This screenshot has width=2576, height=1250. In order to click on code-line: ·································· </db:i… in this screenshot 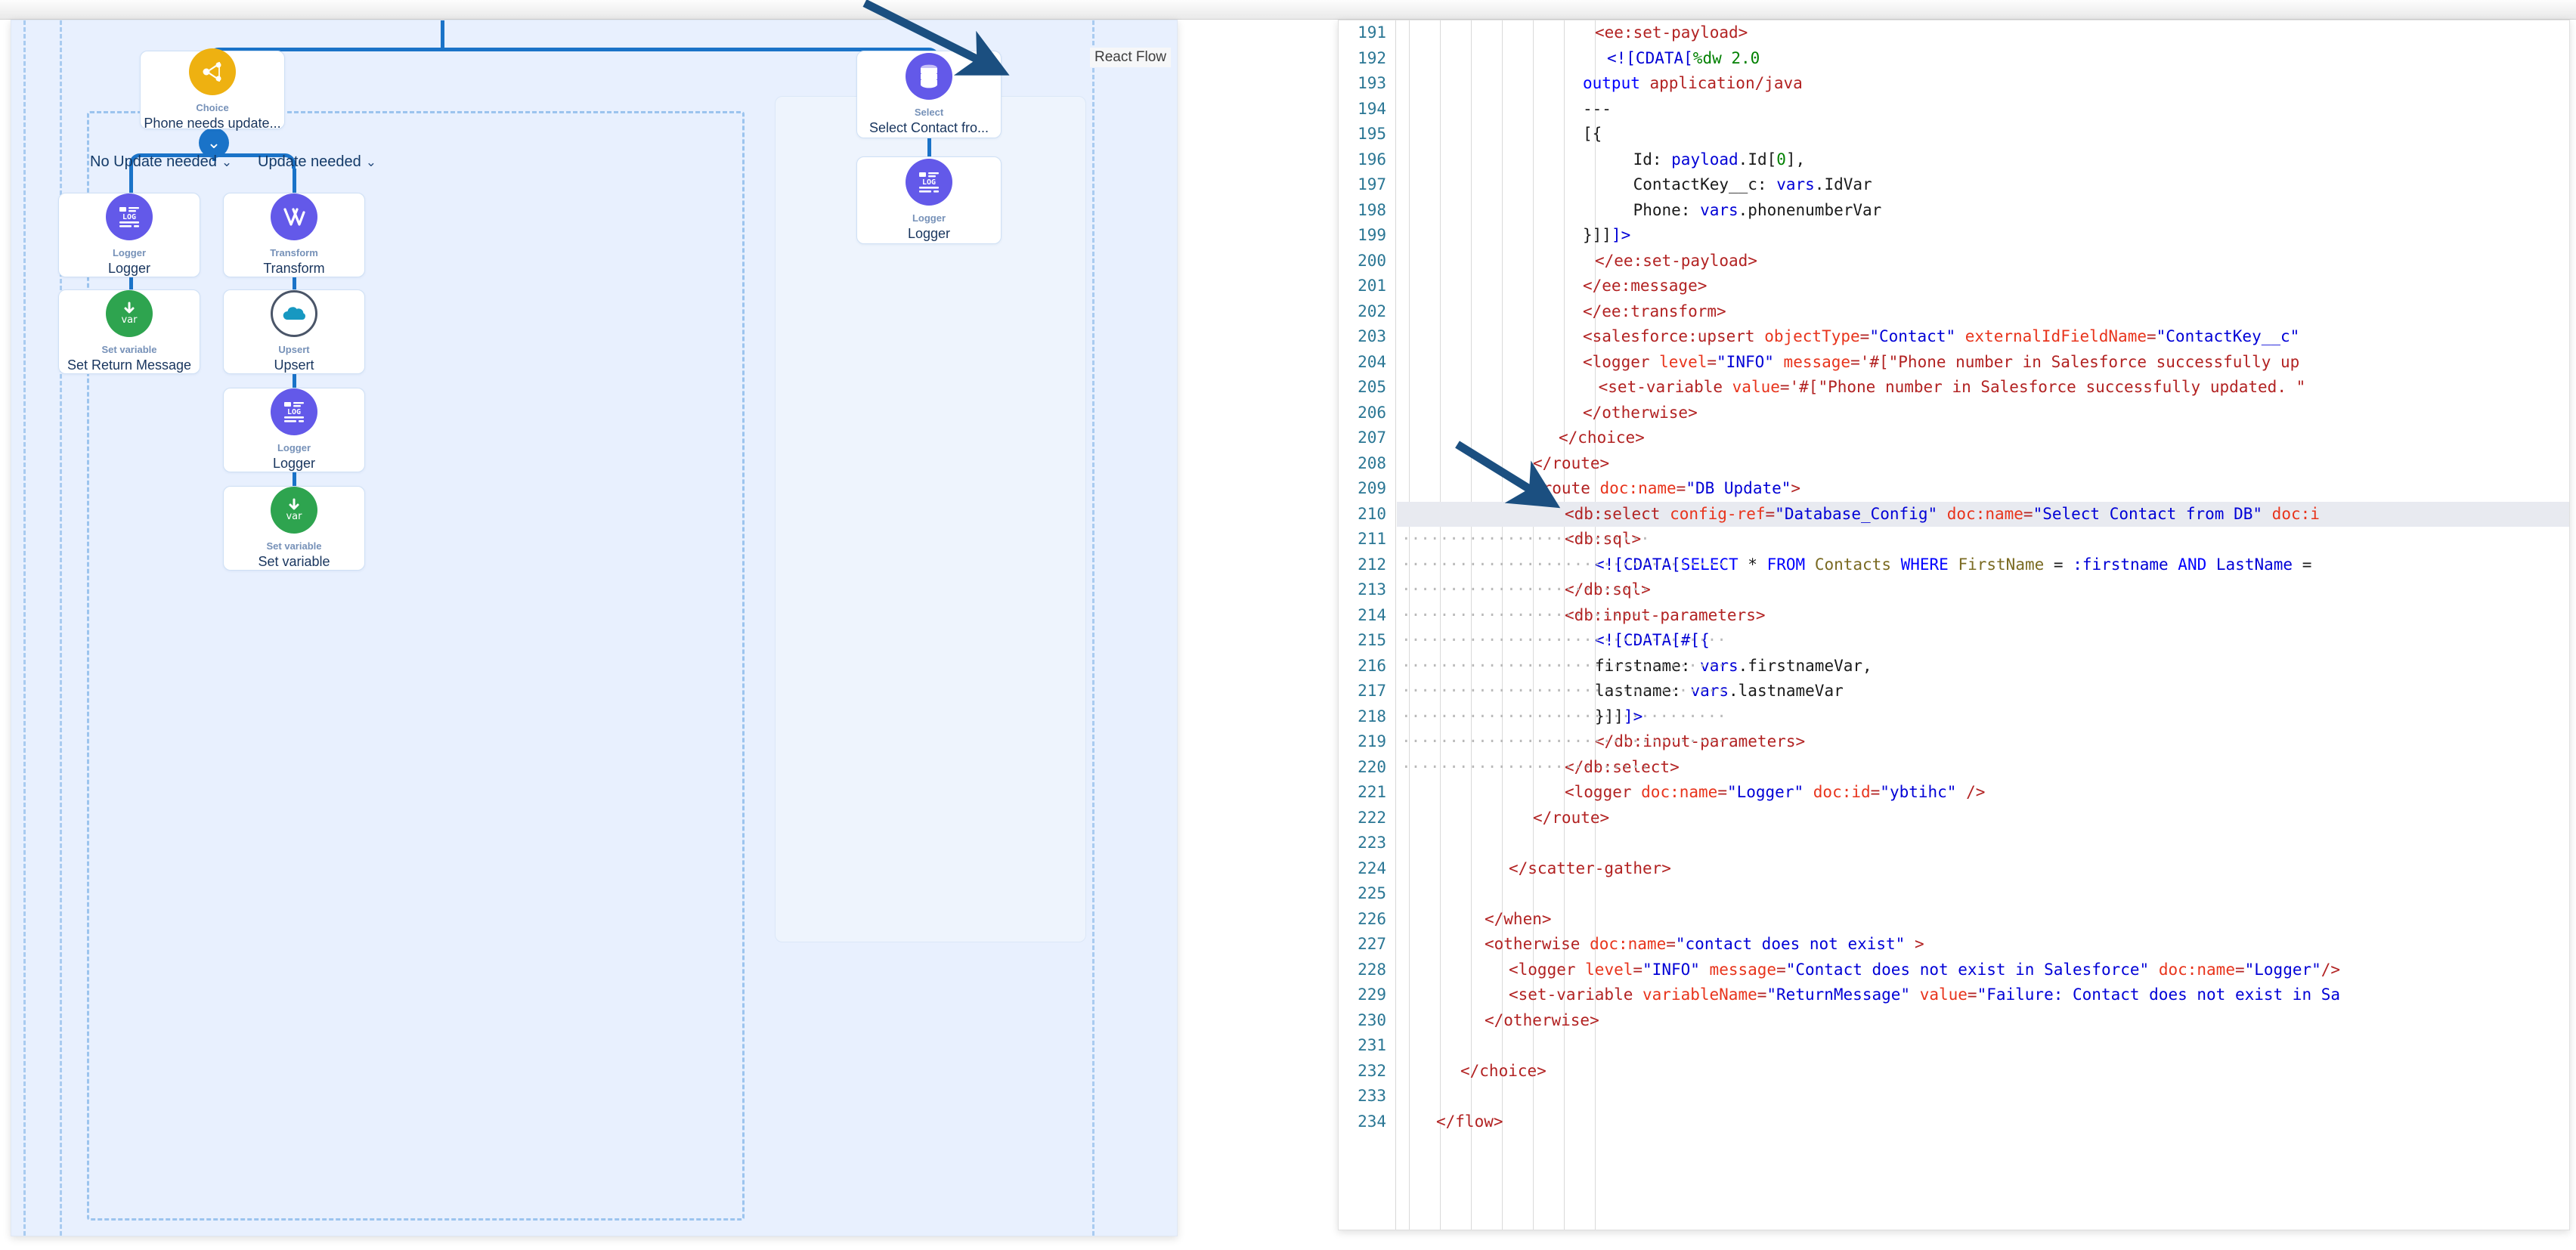, I will do `click(1983, 742)`.